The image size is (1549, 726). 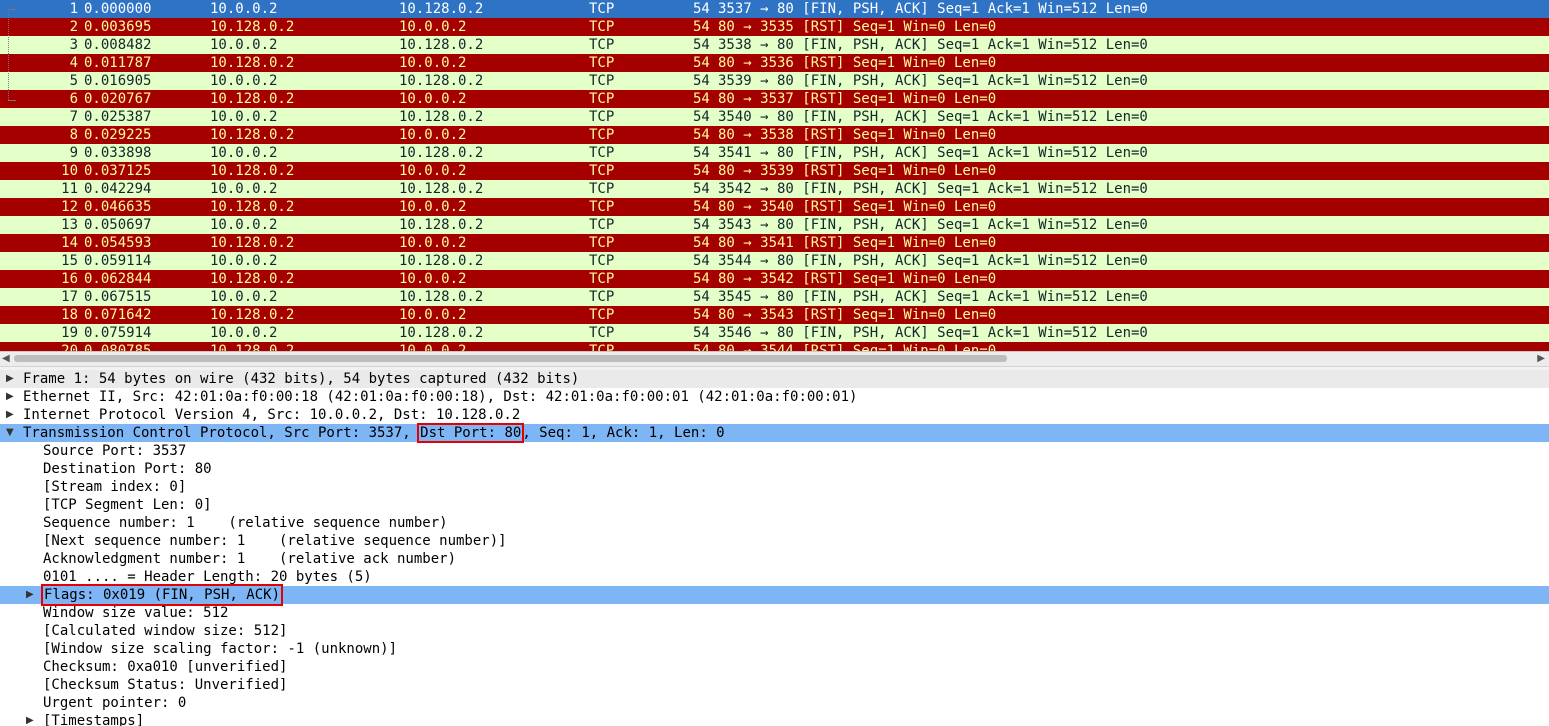 I want to click on packet-no: 11, so click(x=69, y=189).